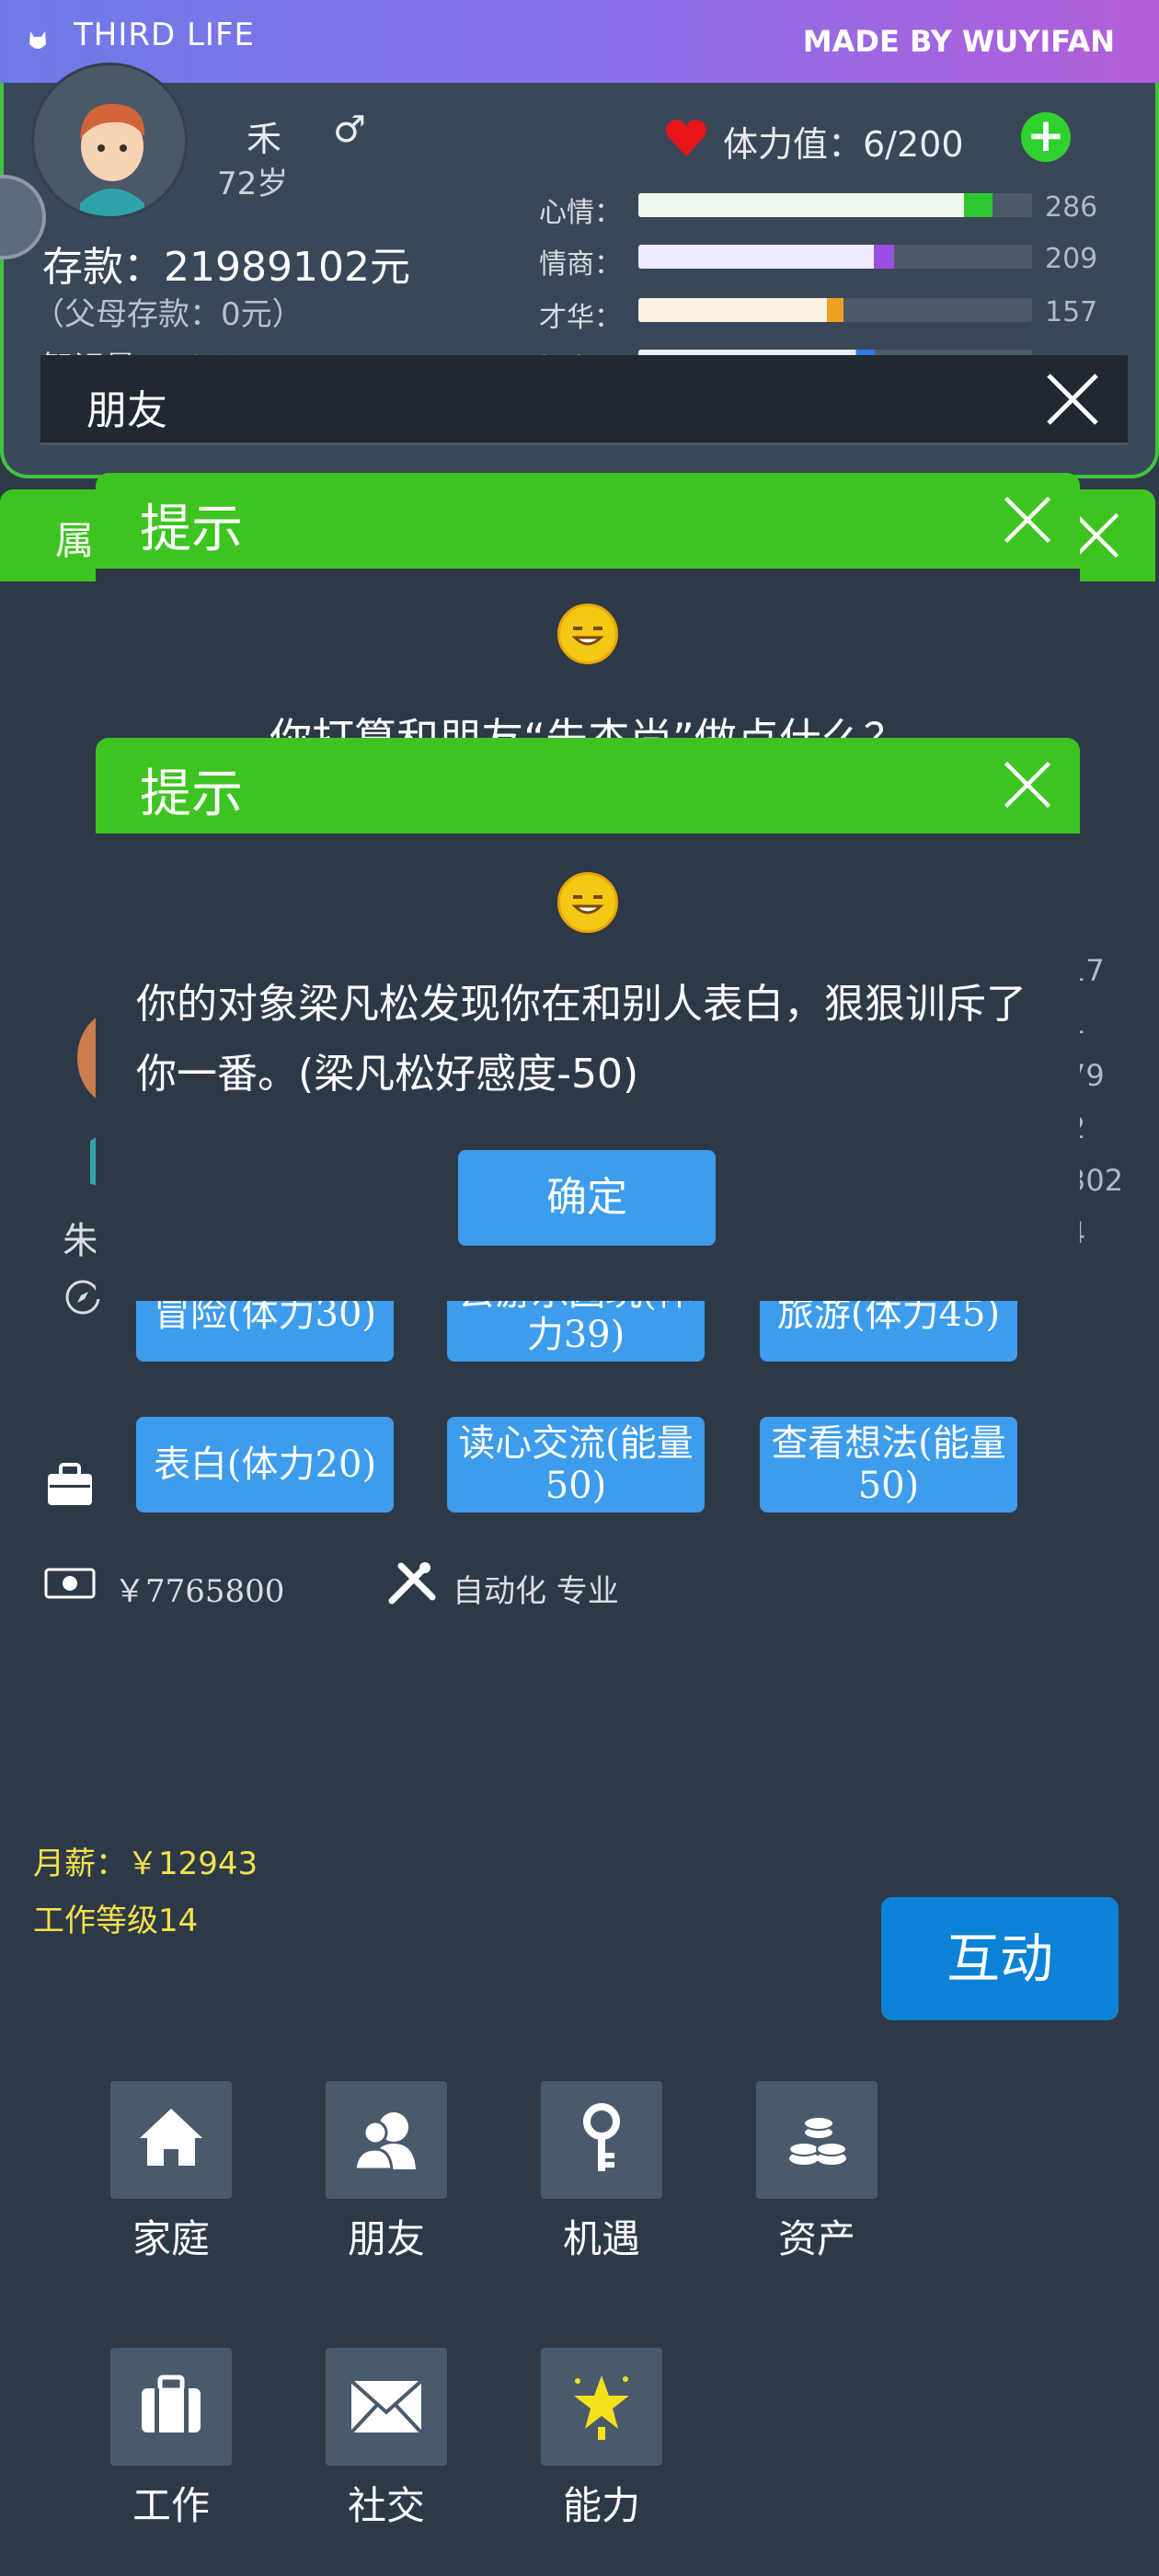  I want to click on friend-name-partial: 朱, so click(81, 1241).